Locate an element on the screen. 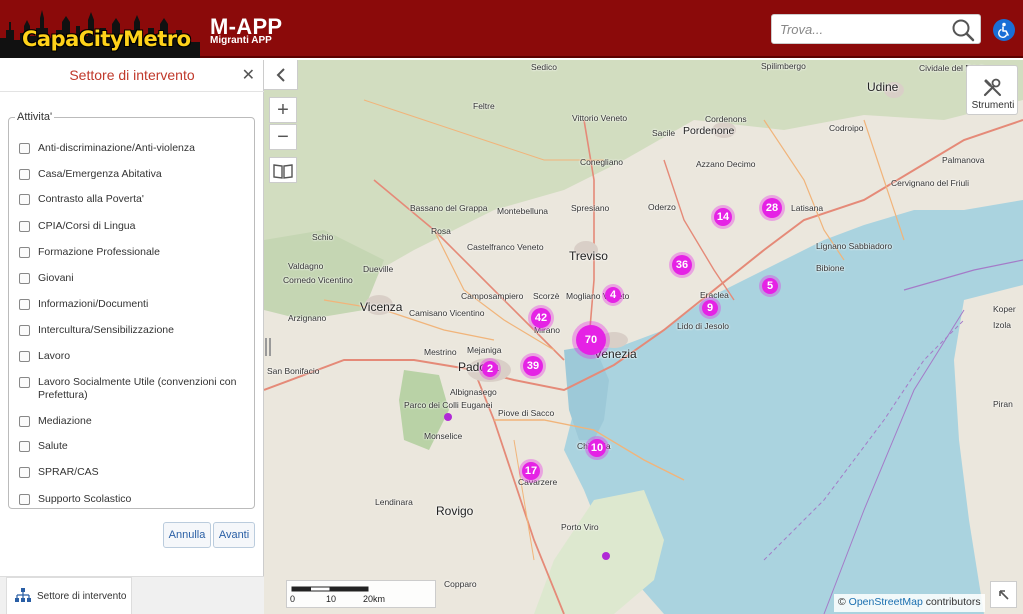 The width and height of the screenshot is (1023, 614). drag-handle is located at coordinates (268, 347).